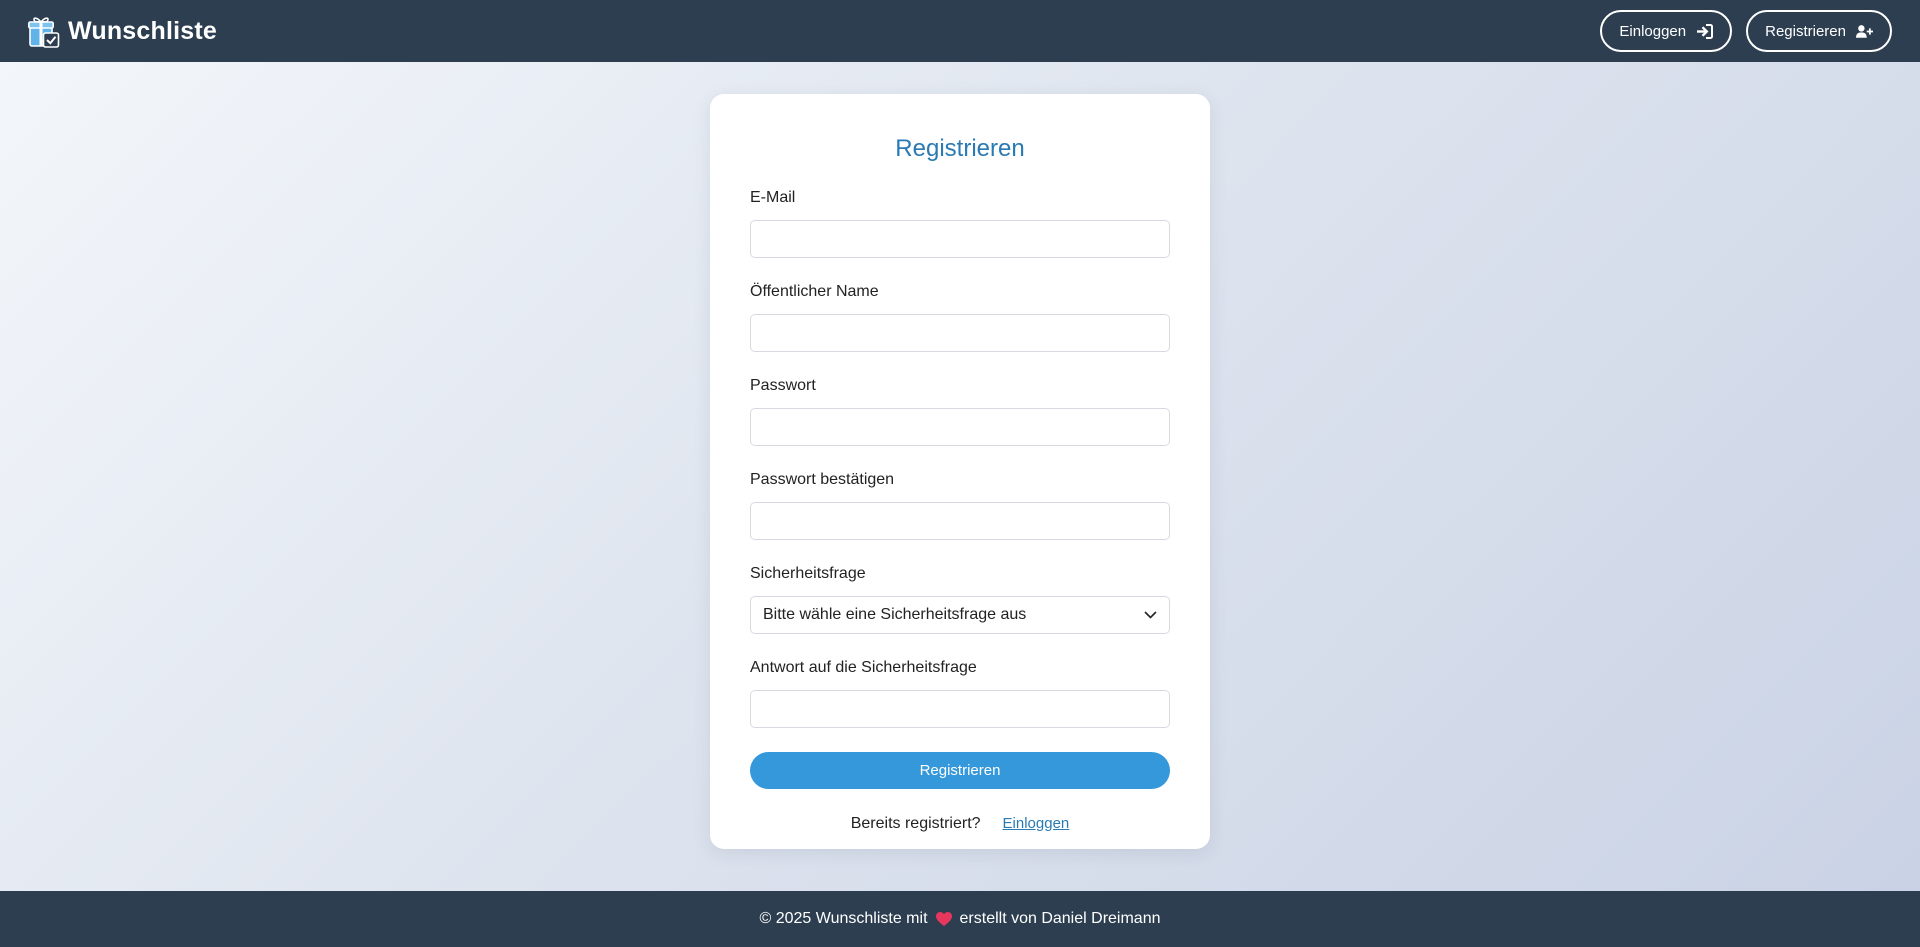 This screenshot has width=1920, height=947. Describe the element at coordinates (1060, 918) in the screenshot. I see `footer-text-after: erstellt von Daniel Dreimann` at that location.